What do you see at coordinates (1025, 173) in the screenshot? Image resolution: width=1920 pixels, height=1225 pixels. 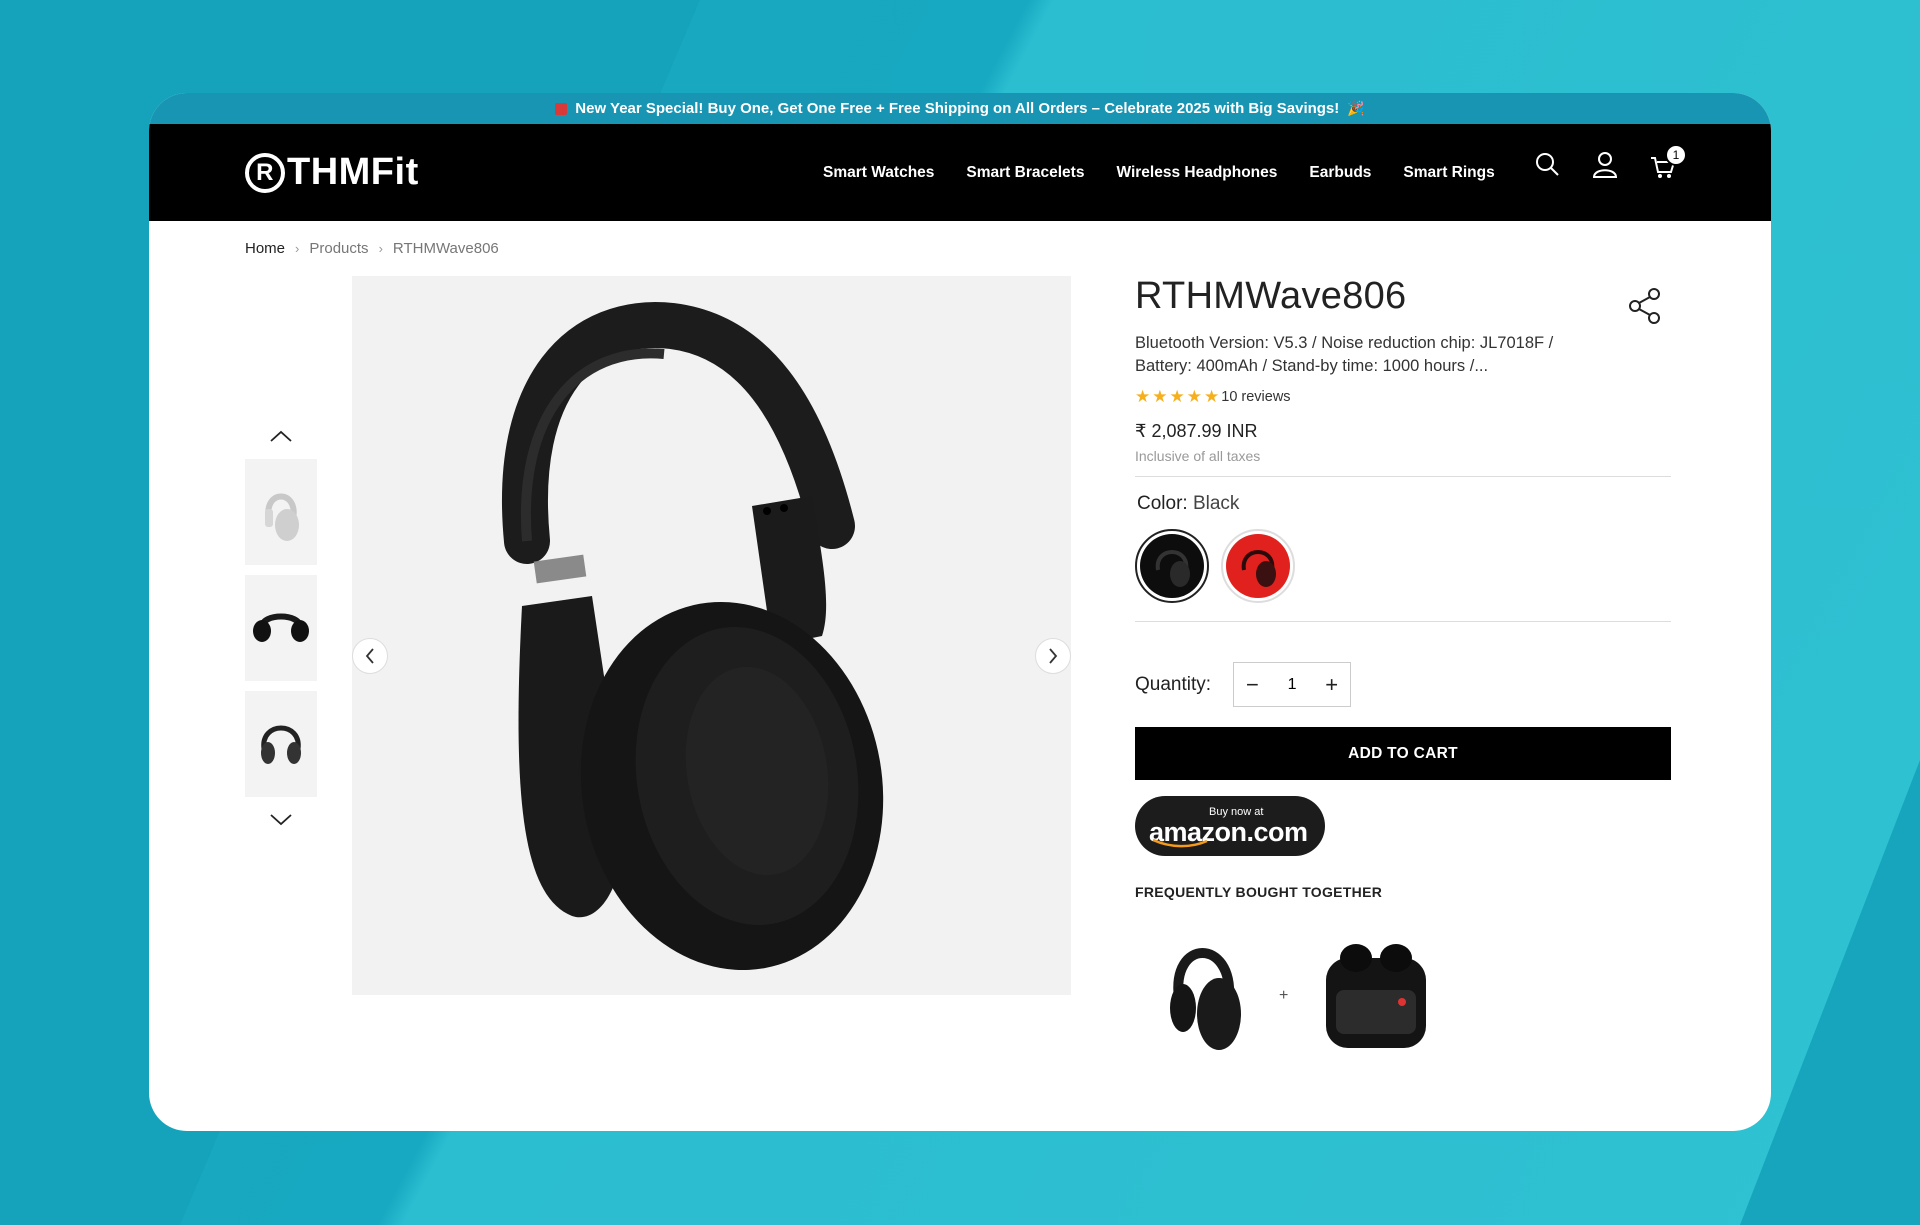 I see `nav-smart-bracelets: Smart Bracelets` at bounding box center [1025, 173].